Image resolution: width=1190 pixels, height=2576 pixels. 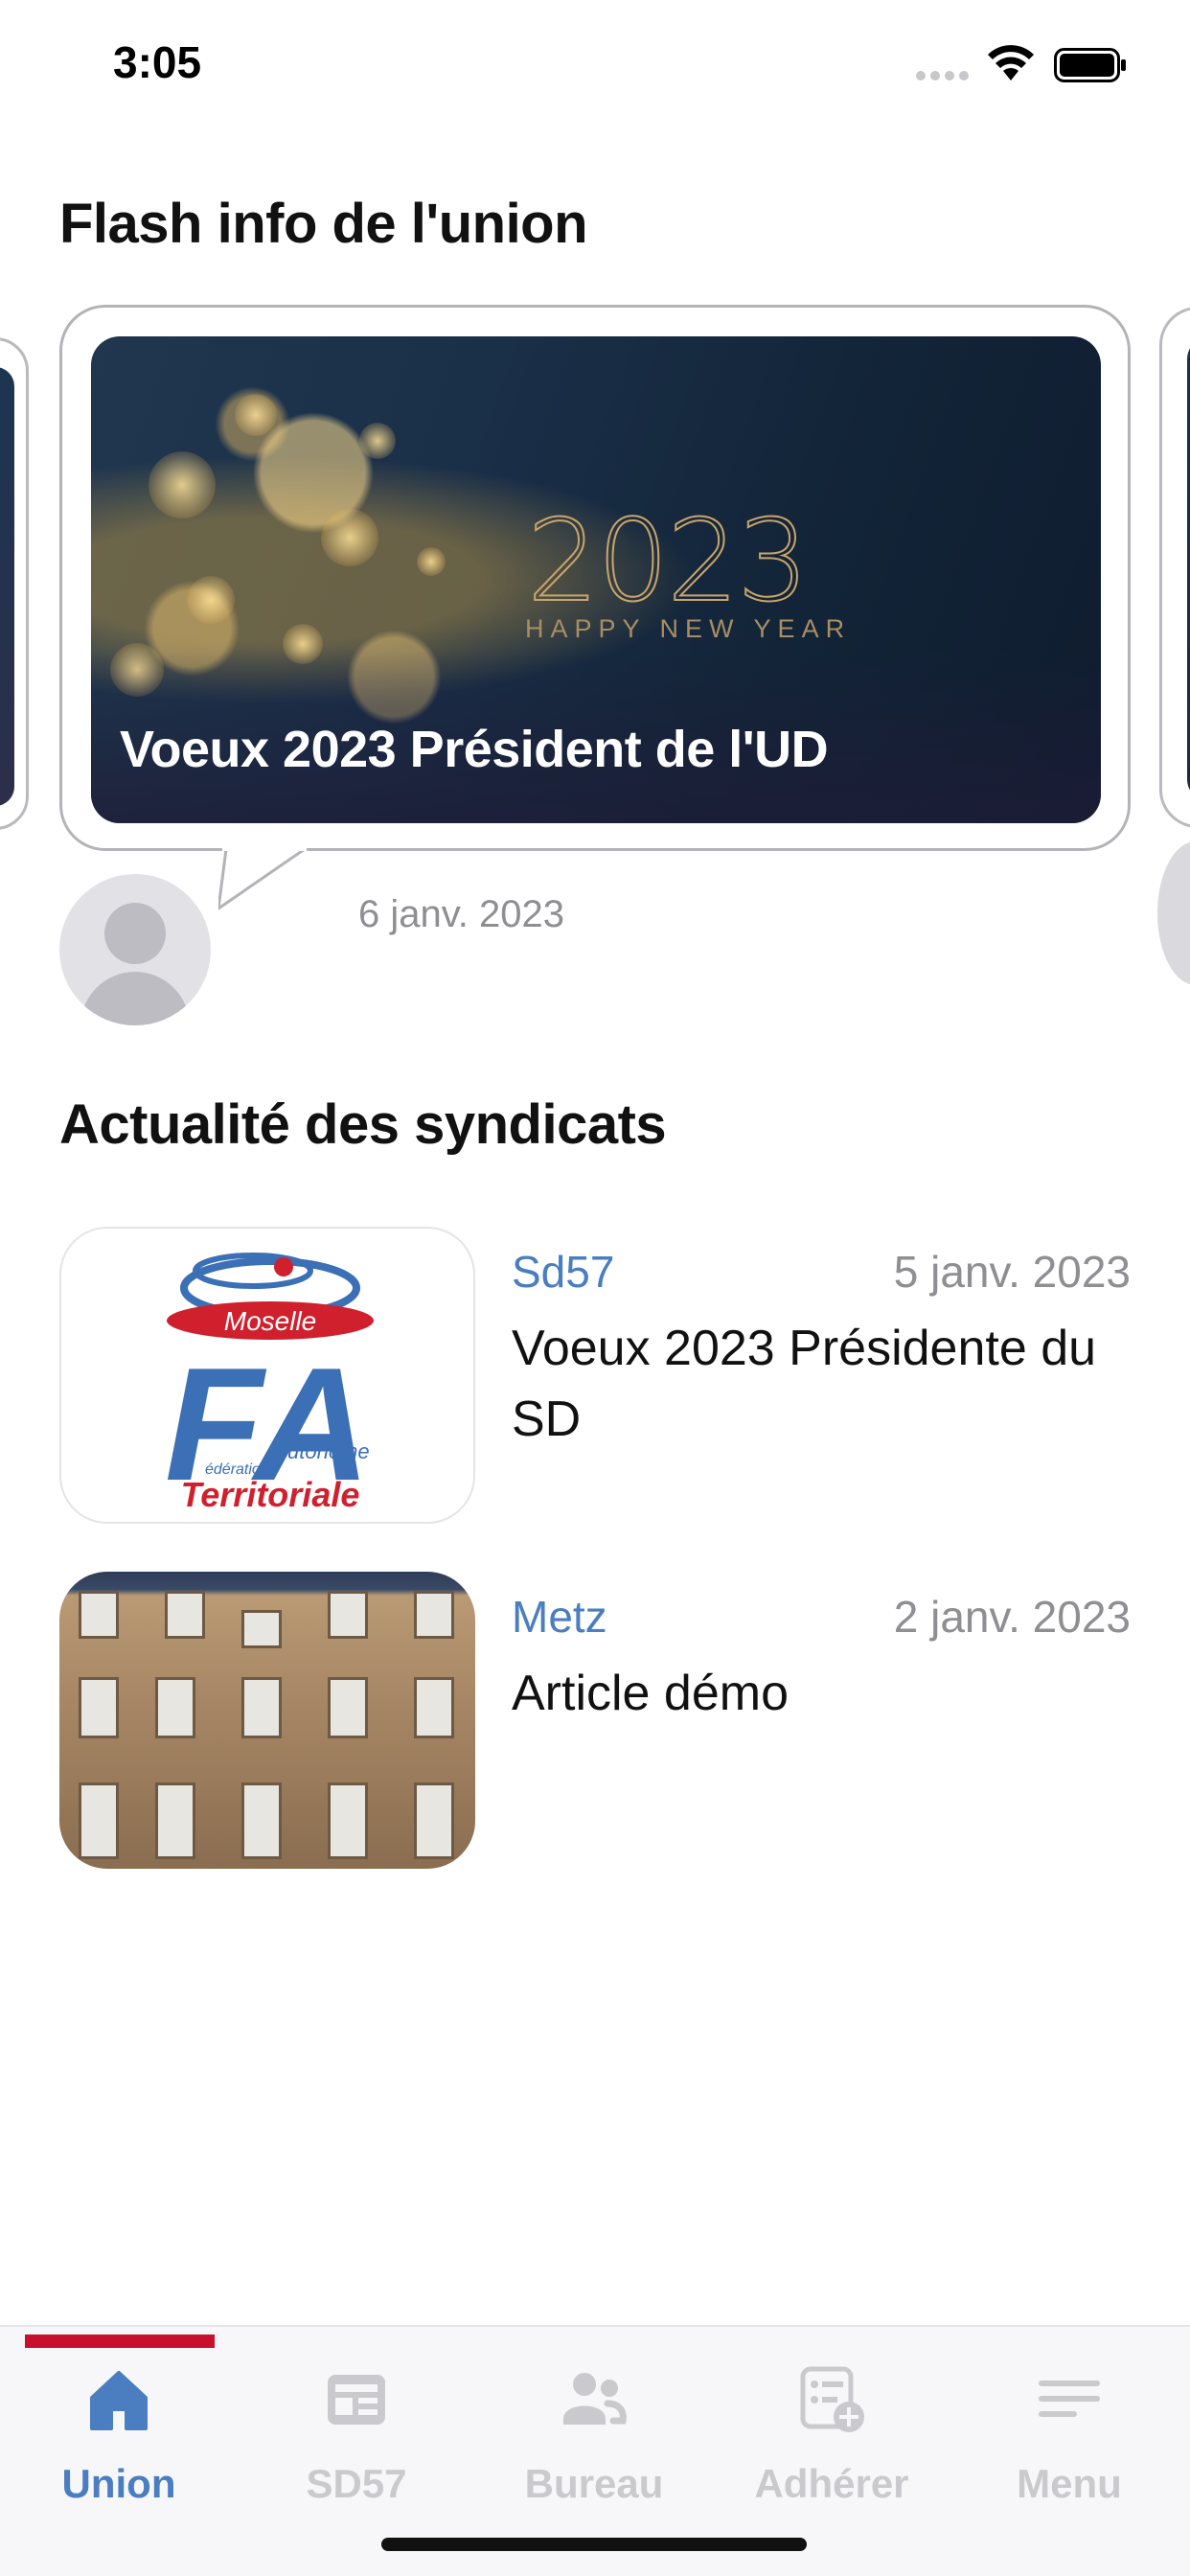 I want to click on status-bar: 3:05, so click(x=595, y=63).